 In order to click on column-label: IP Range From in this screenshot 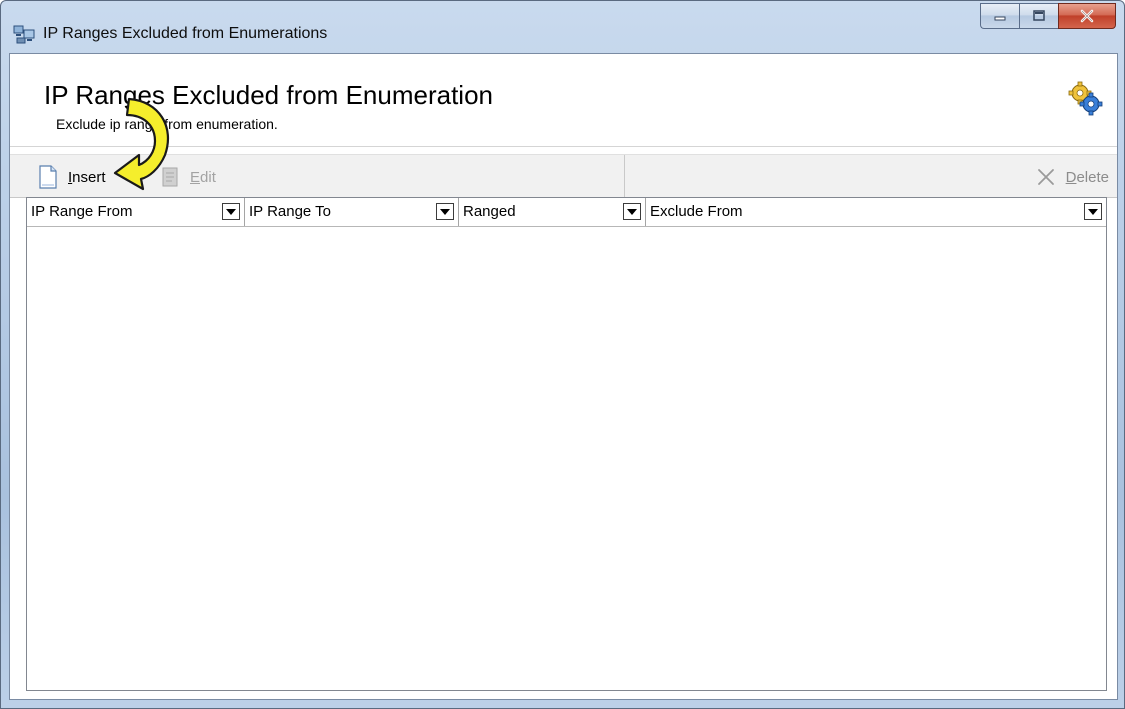, I will do `click(82, 211)`.